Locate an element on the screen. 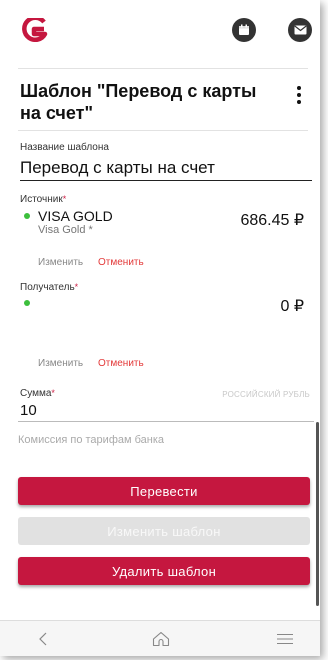 The image size is (328, 660). title-divider is located at coordinates (163, 130).